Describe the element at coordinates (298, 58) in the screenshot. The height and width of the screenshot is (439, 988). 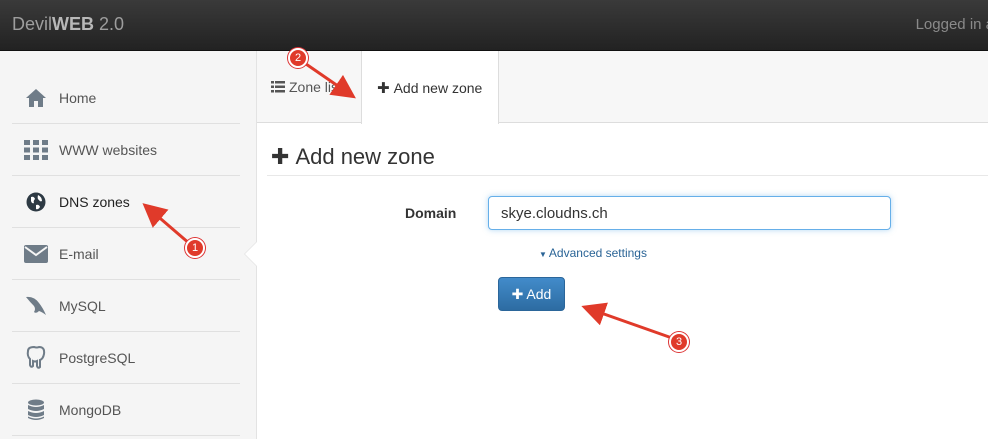
I see `annotation-badge-2: 2` at that location.